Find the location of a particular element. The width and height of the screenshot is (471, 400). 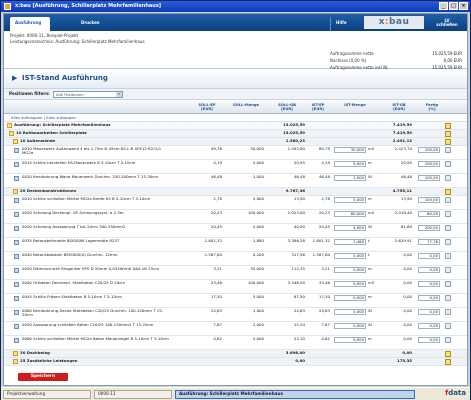

filter-select: Alle Positionen ▾ is located at coordinates (88, 94).